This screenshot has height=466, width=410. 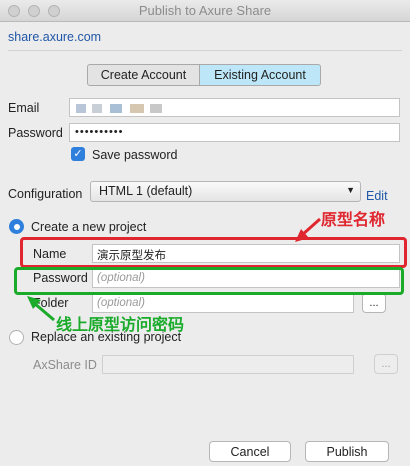 What do you see at coordinates (41, 309) in the screenshot?
I see `green-arrow-icon` at bounding box center [41, 309].